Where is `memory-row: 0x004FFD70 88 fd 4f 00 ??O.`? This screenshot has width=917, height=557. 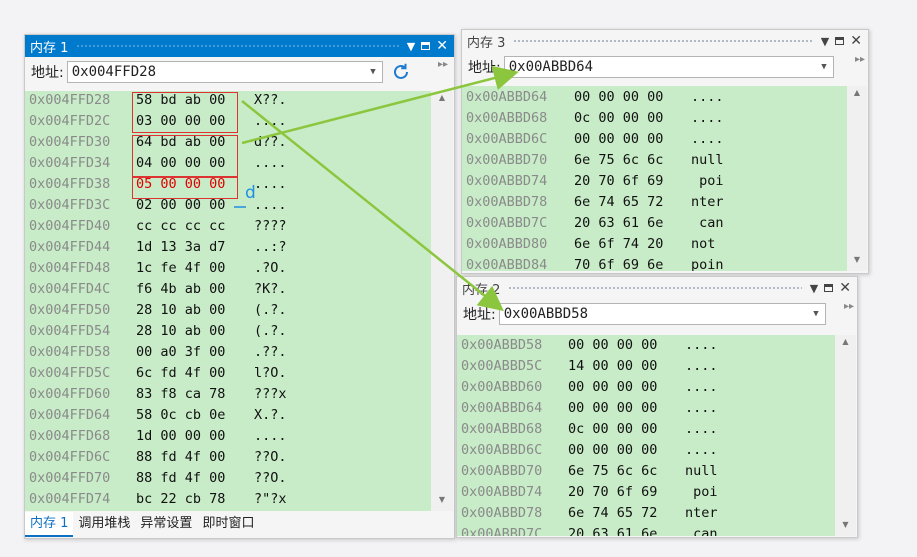 memory-row: 0x004FFD70 88 fd 4f 00 ??O. is located at coordinates (228, 478).